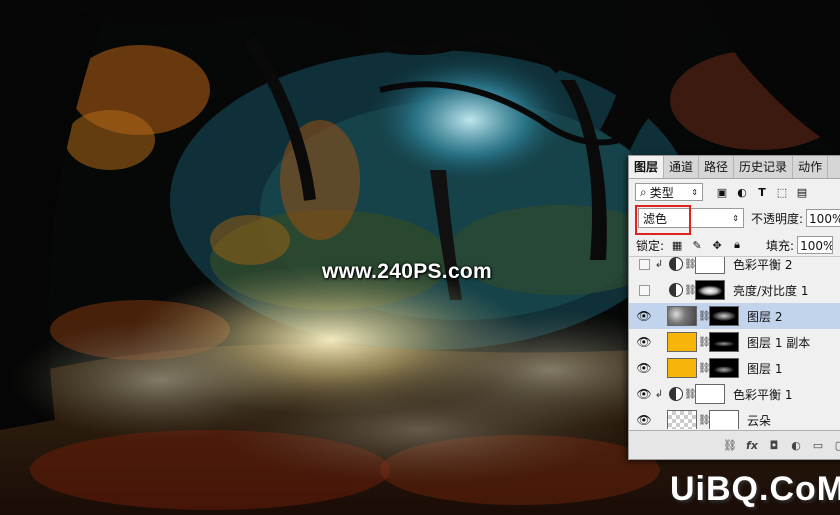 Image resolution: width=840 pixels, height=515 pixels. Describe the element at coordinates (774, 445) in the screenshot. I see `mask-icon: ◘` at that location.